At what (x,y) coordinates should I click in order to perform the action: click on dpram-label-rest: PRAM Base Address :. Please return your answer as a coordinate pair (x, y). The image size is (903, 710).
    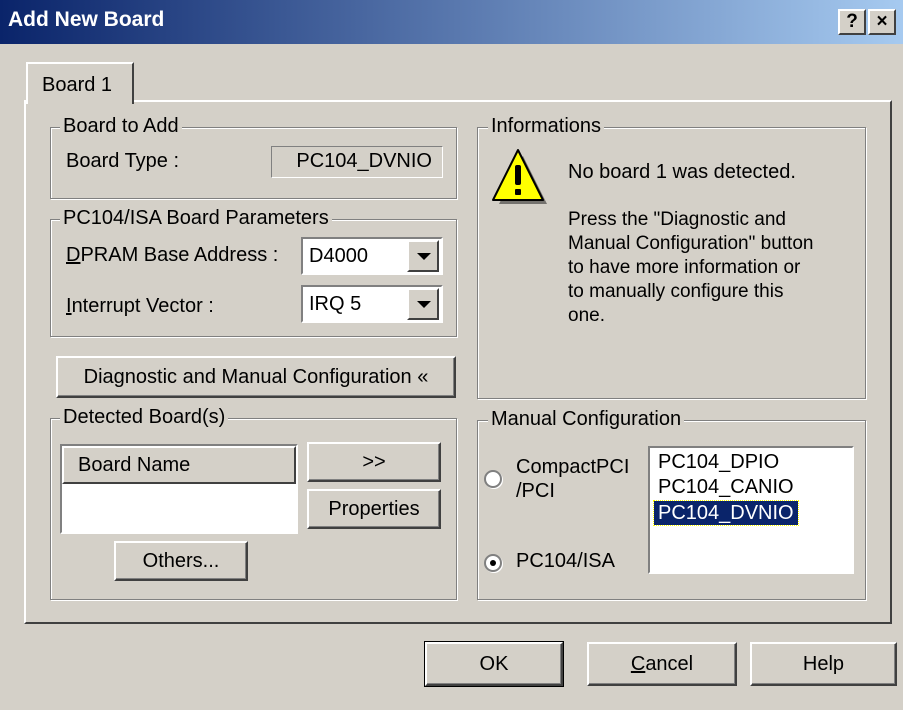
    Looking at the image, I should click on (179, 255).